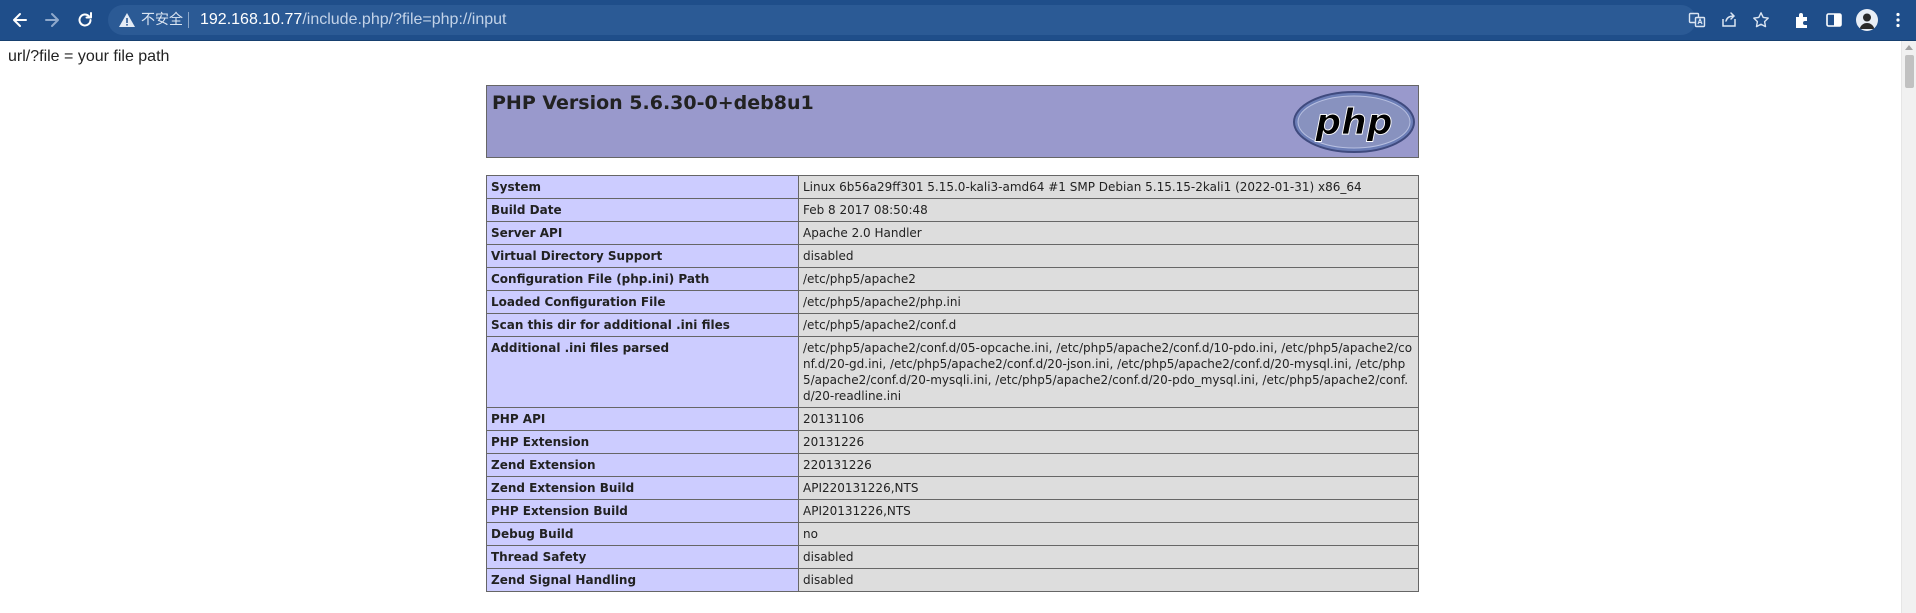  Describe the element at coordinates (642, 302) in the screenshot. I see `info-key-cell: Loaded Configuration File` at that location.